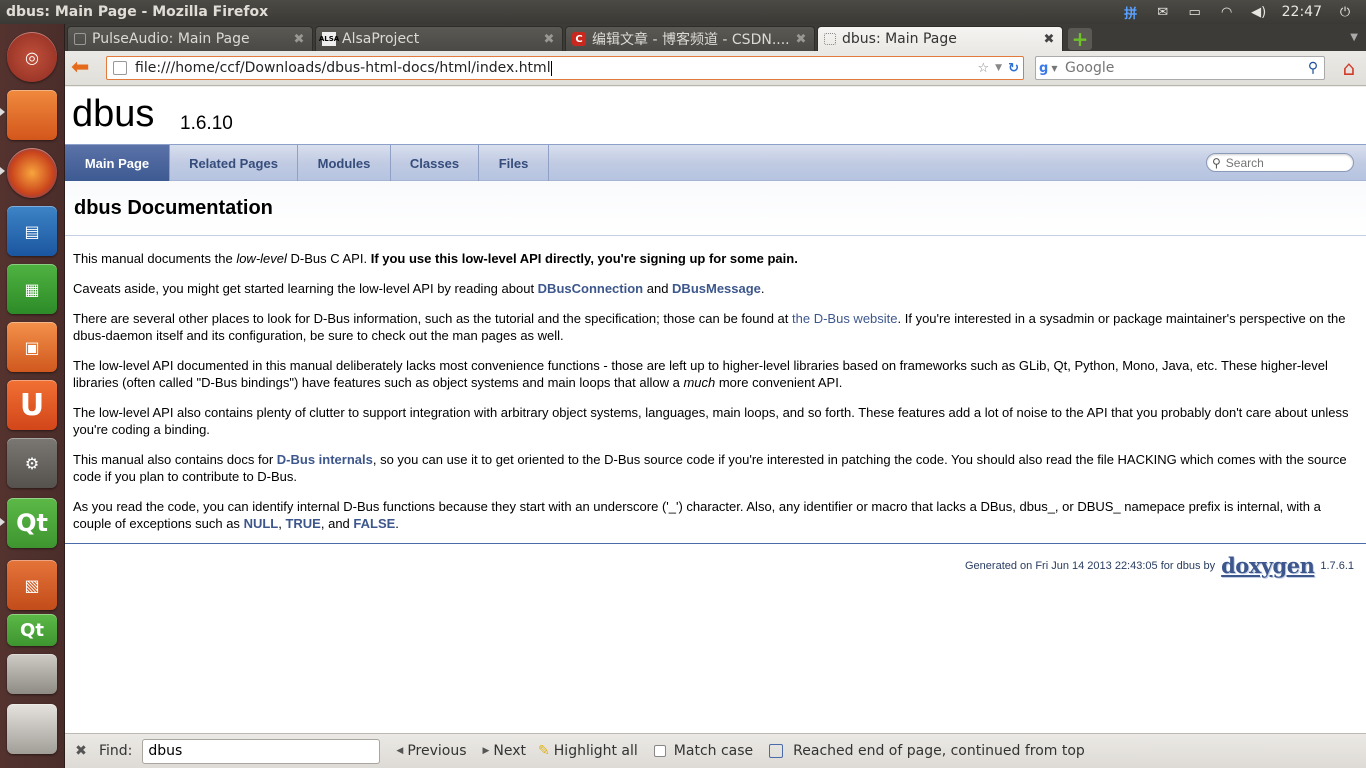 The width and height of the screenshot is (1366, 768). Describe the element at coordinates (234, 163) in the screenshot. I see `tab-related-pages: Related Pages` at that location.